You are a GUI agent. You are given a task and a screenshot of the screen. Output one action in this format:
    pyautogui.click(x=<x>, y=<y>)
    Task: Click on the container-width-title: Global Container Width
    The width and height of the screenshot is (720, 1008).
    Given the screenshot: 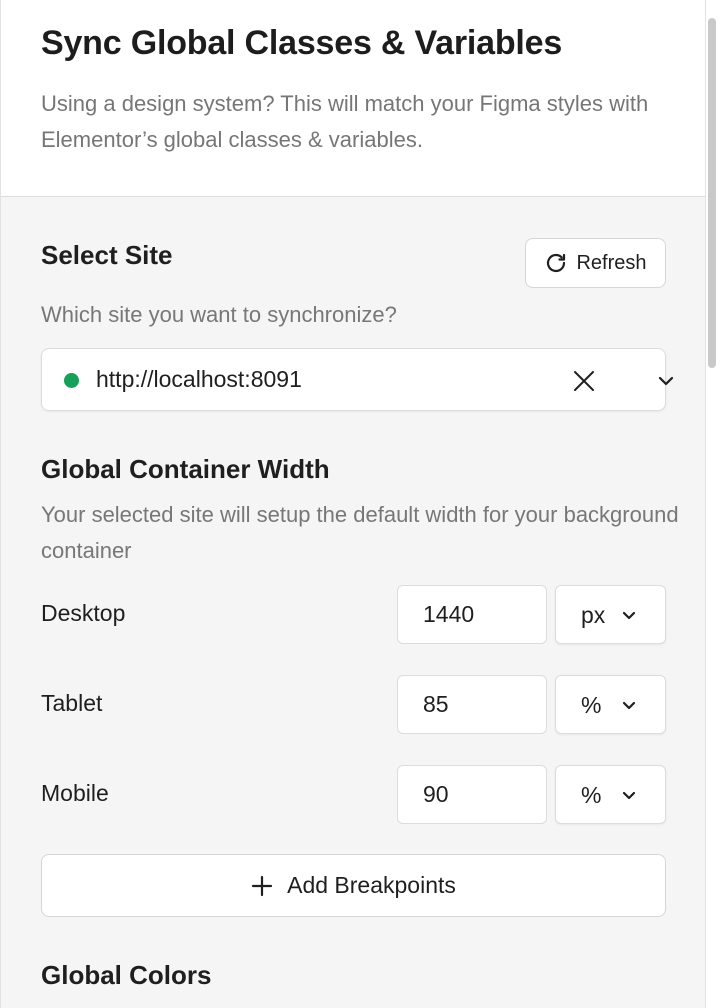 What is the action you would take?
    pyautogui.click(x=185, y=469)
    